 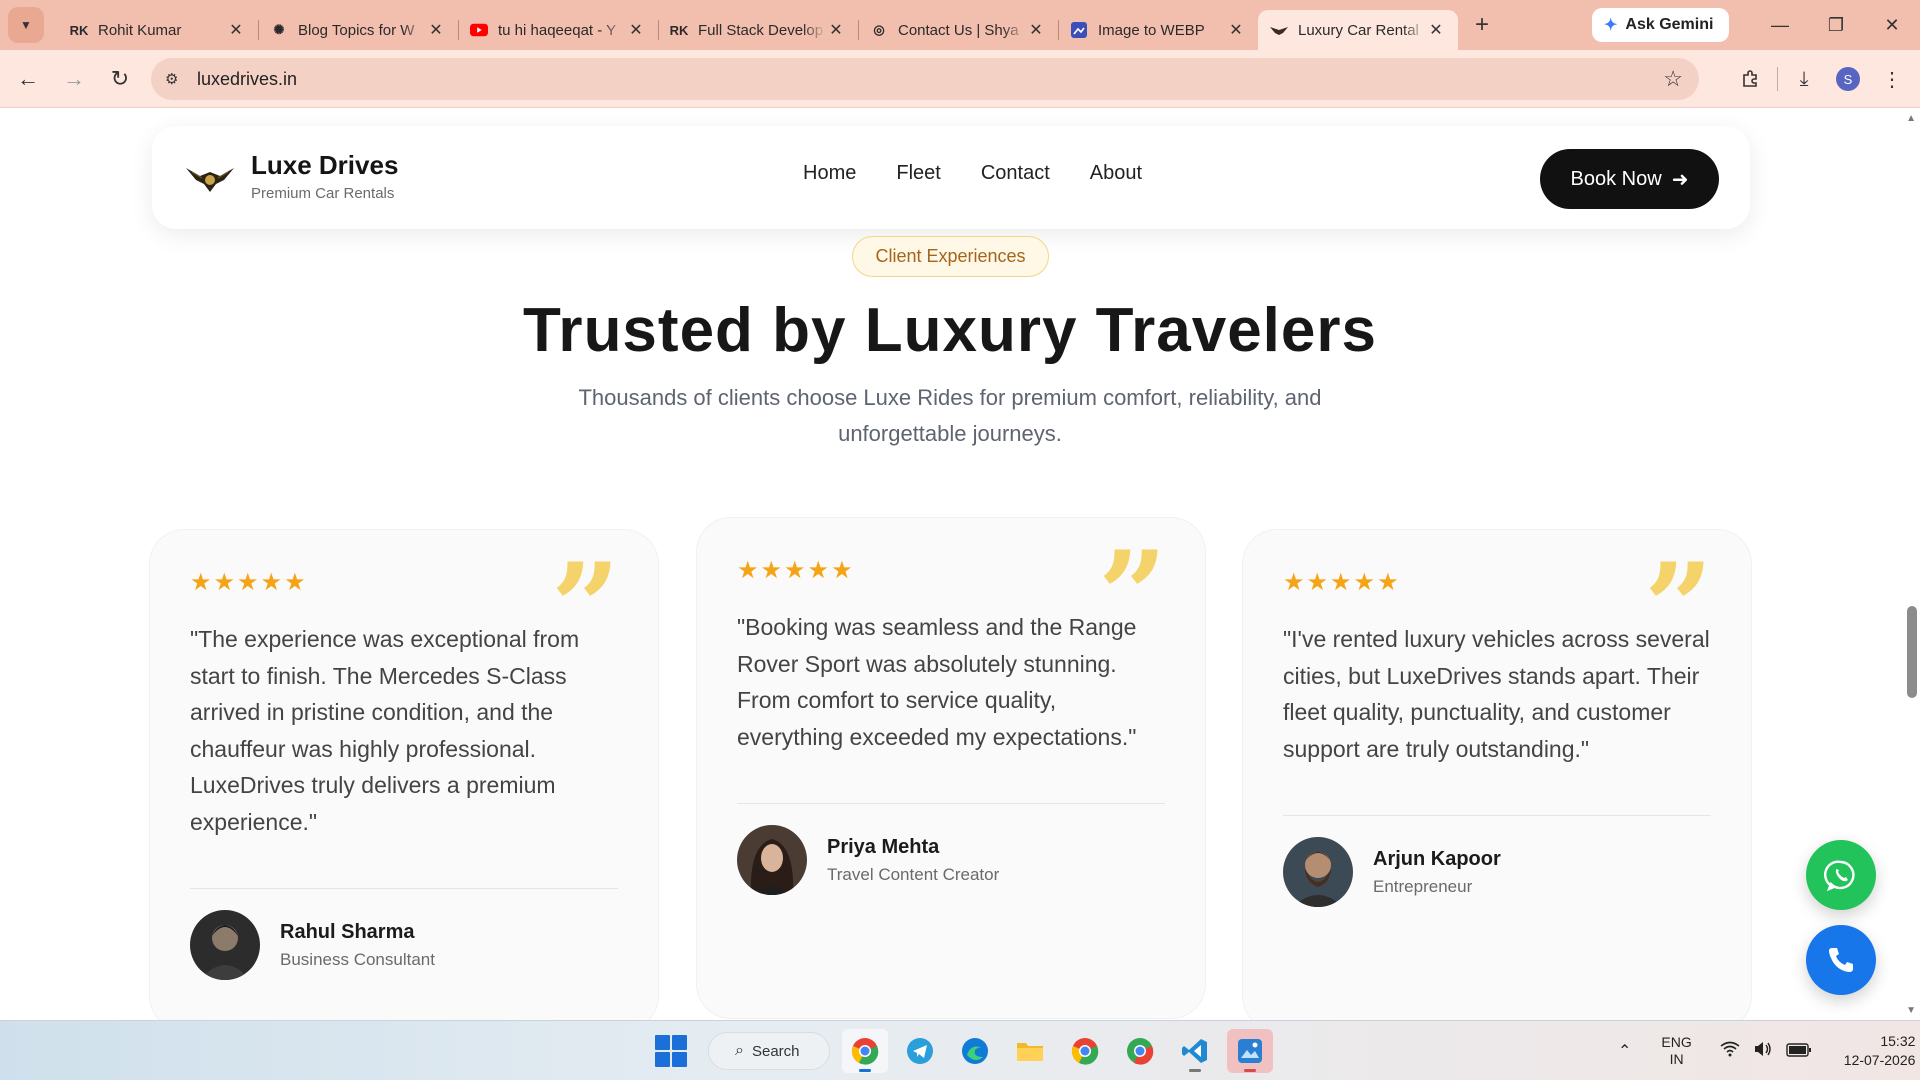 What do you see at coordinates (312, 945) in the screenshot?
I see `testimonial-author: Rahul Sharma Business Consultant` at bounding box center [312, 945].